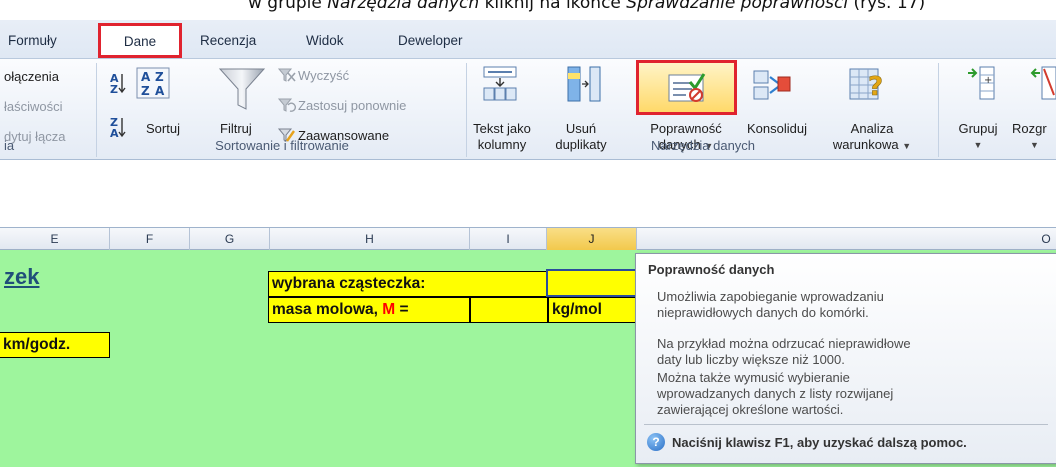  What do you see at coordinates (389, 309) in the screenshot?
I see `molar-mass-symbol: M` at bounding box center [389, 309].